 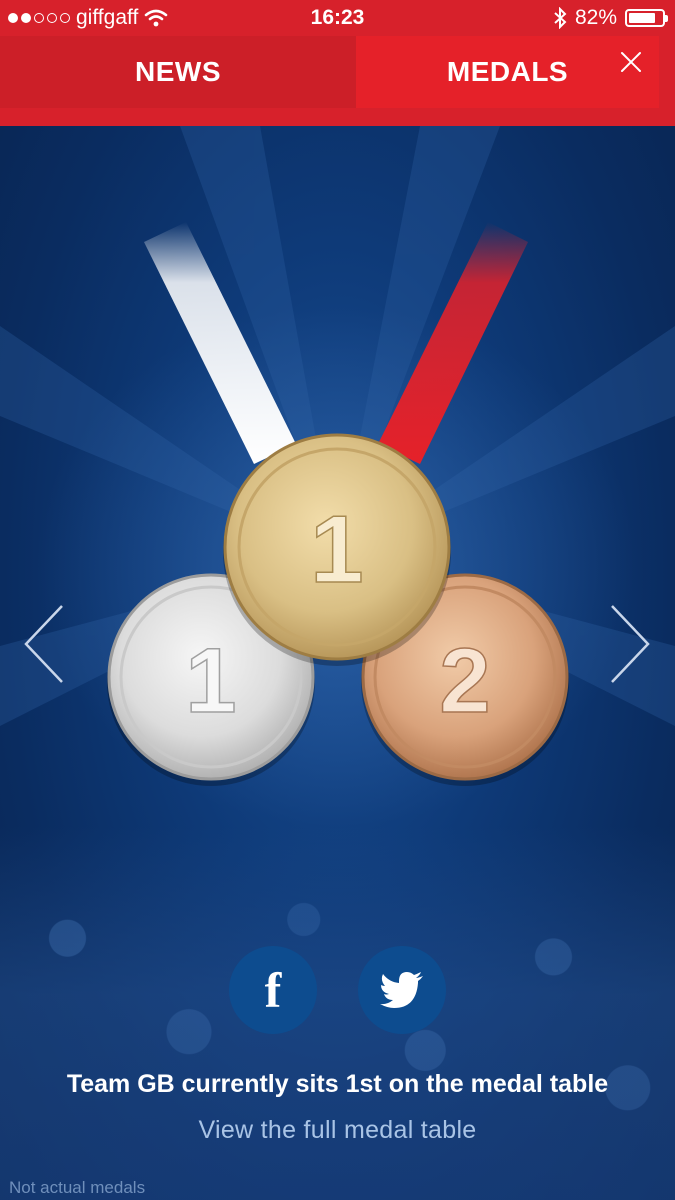 What do you see at coordinates (337, 1130) in the screenshot?
I see `view-medal-table-link: View the full medal table` at bounding box center [337, 1130].